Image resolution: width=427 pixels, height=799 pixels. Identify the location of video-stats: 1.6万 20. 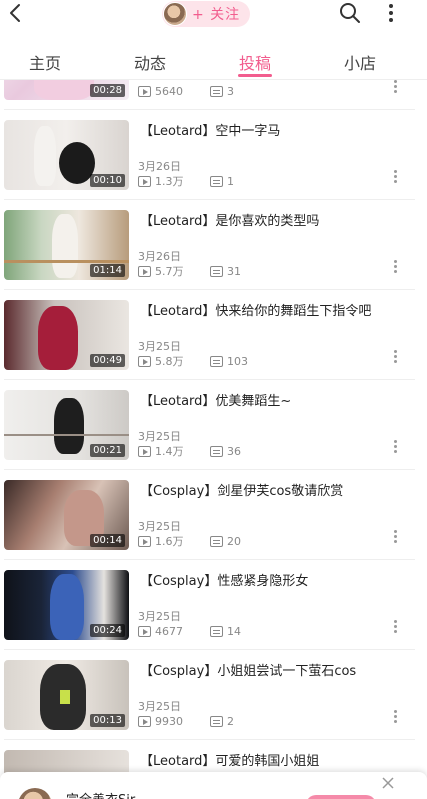
(189, 541).